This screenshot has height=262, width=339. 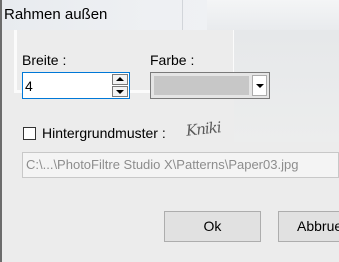 I want to click on color-swatch, so click(x=201, y=85).